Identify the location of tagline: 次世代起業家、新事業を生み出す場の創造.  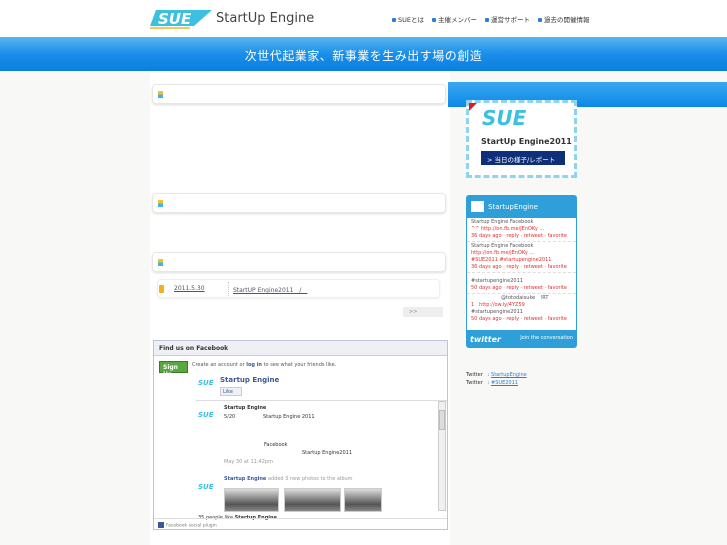
(363, 56).